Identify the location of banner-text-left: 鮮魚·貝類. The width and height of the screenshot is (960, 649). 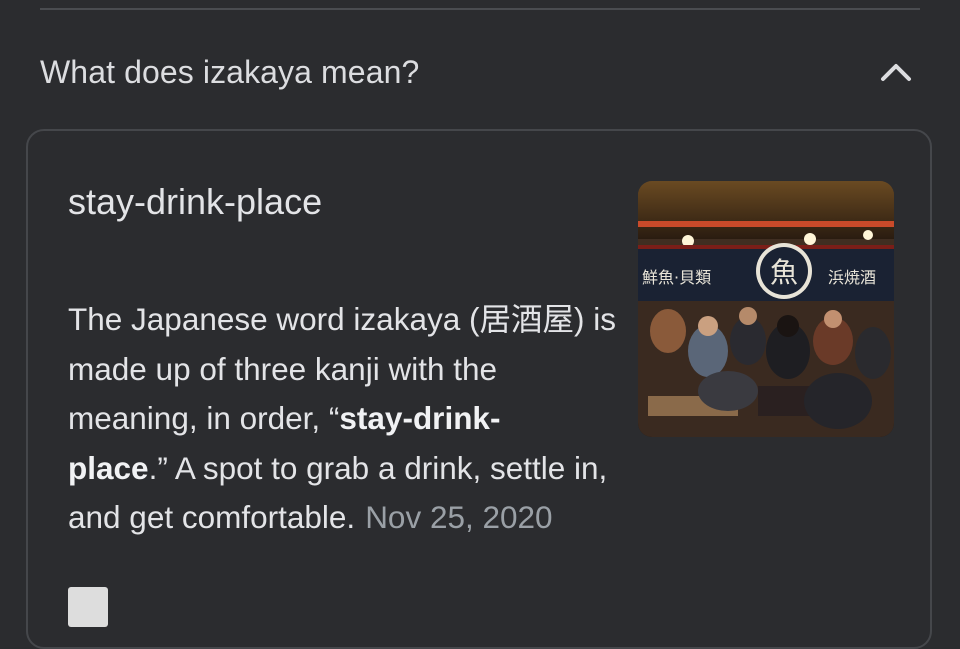
(676, 277).